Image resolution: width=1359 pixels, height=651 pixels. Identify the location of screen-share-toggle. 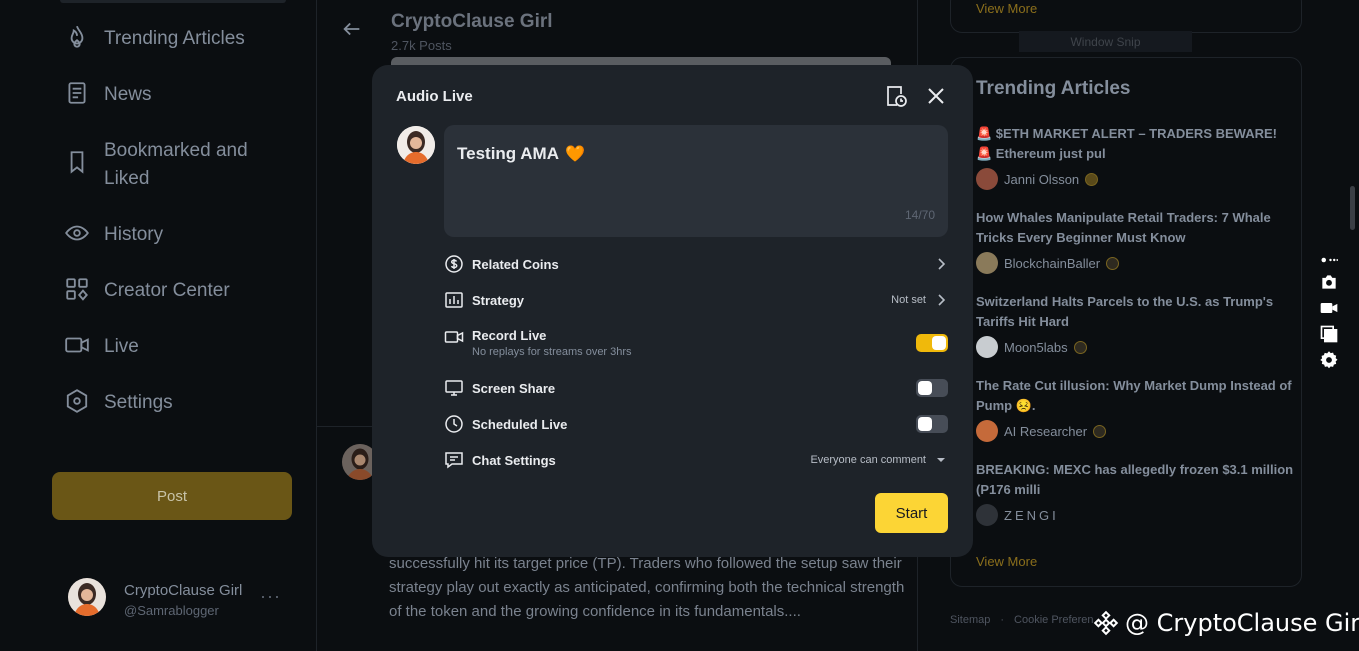
(932, 388).